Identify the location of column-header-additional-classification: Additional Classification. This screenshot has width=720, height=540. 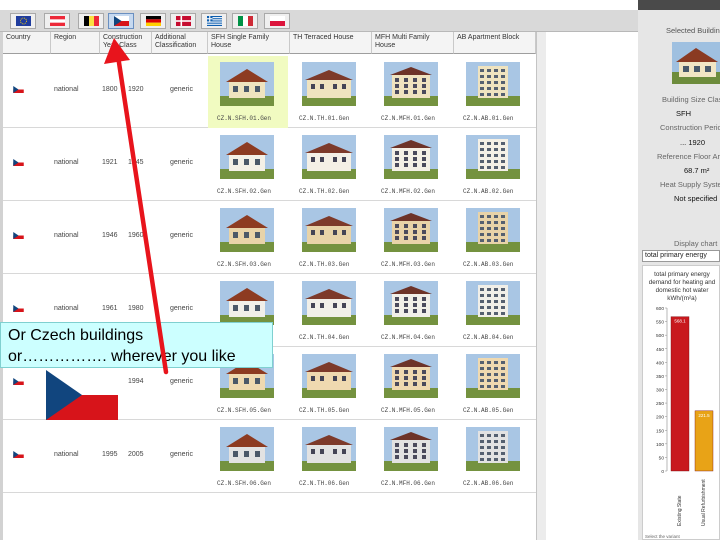
(180, 43).